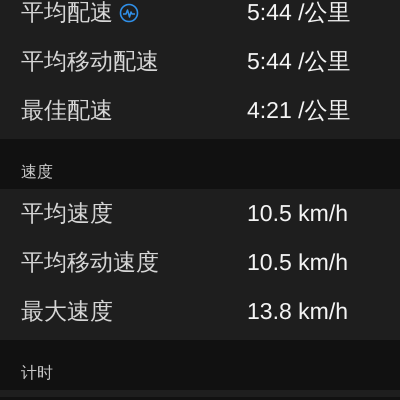 The image size is (400, 400). Describe the element at coordinates (37, 172) in the screenshot. I see `section-header: 速度` at that location.